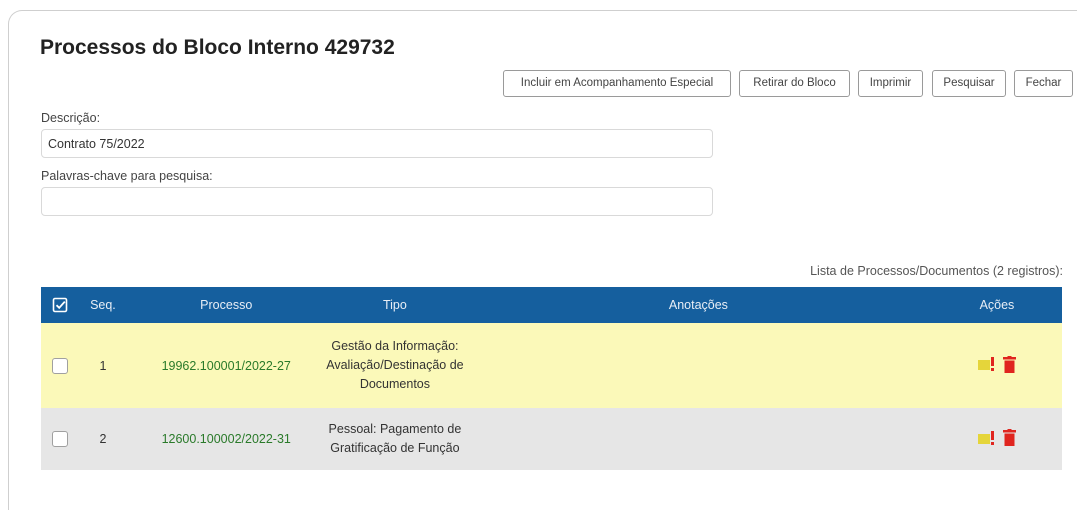  I want to click on select-all-header, so click(60, 305).